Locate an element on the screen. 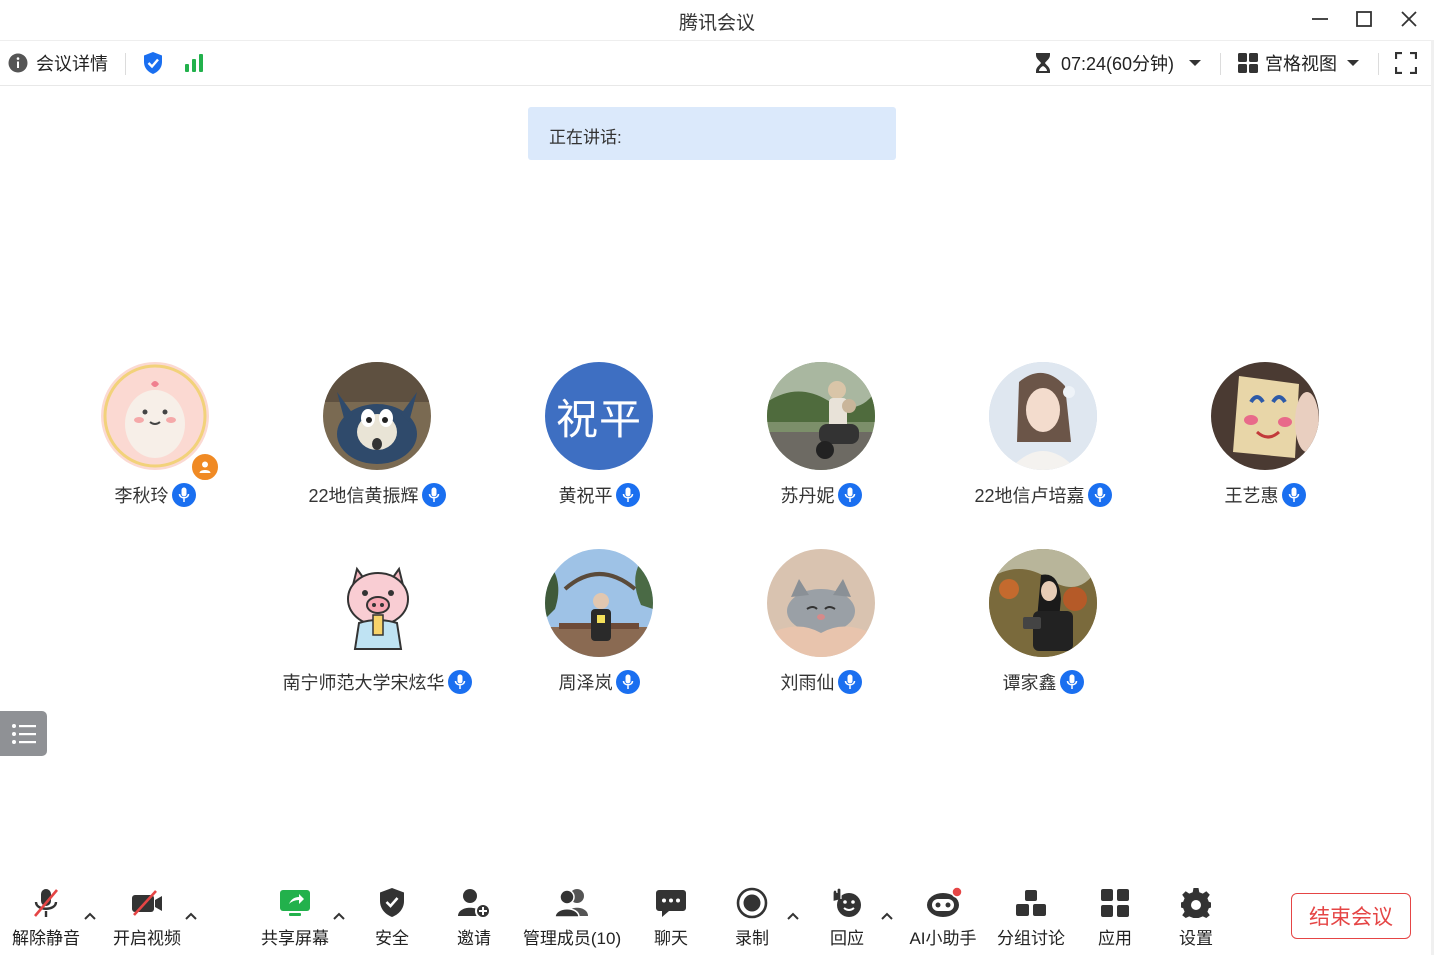 This screenshot has height=955, width=1434. chat-bubble-icon is located at coordinates (671, 903).